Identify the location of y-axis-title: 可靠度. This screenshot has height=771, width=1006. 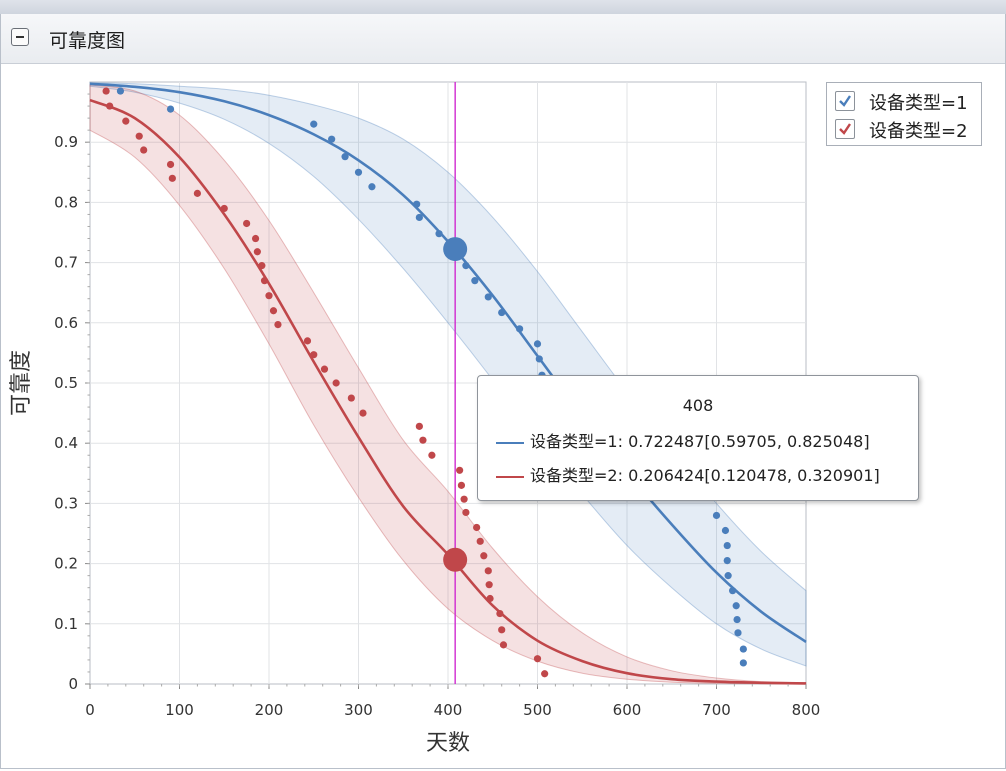
(21, 383).